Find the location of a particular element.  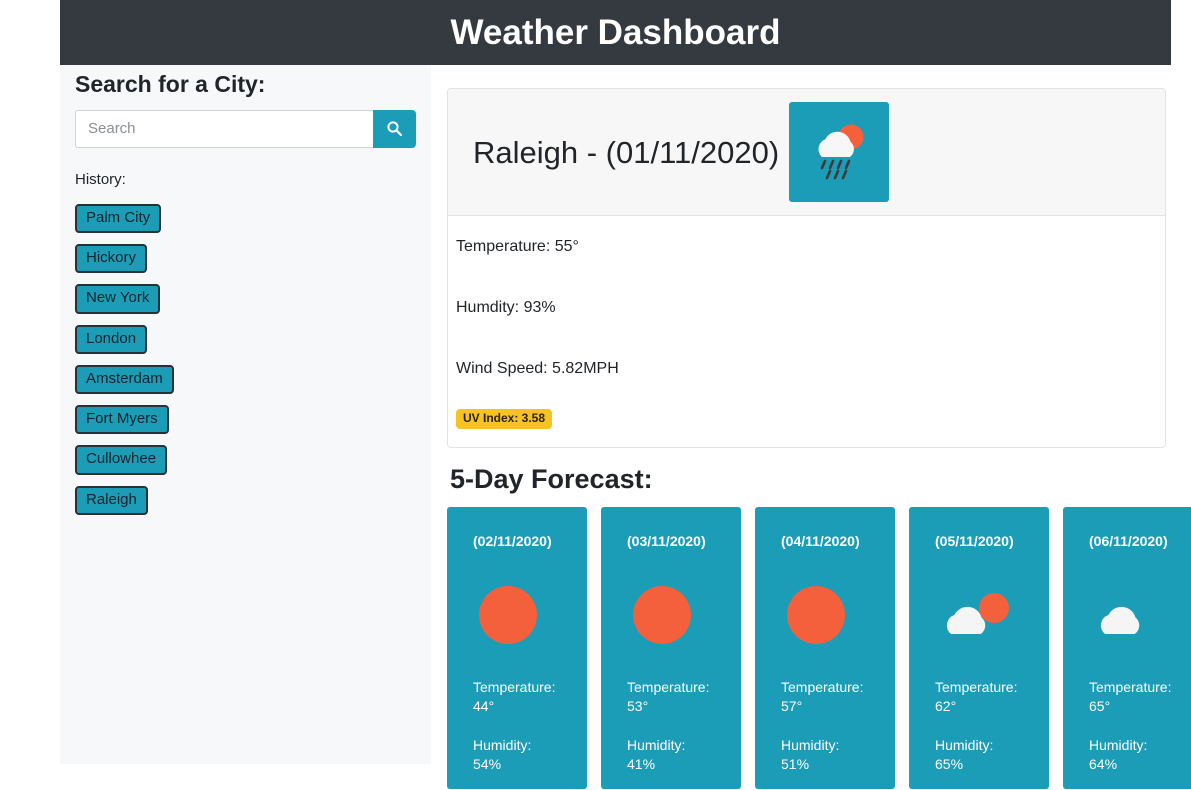

forecast-humidity-value: 51% is located at coordinates (795, 764).